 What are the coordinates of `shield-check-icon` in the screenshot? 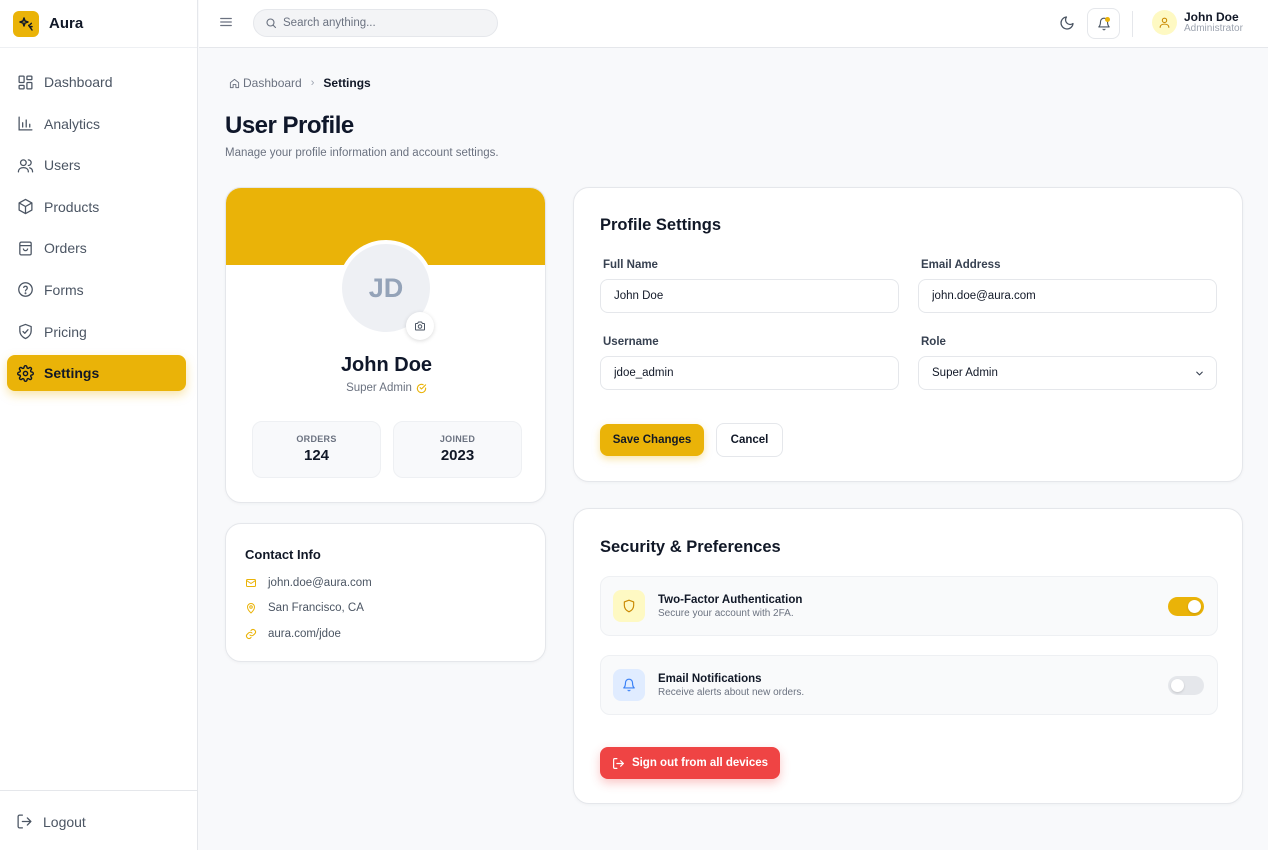 It's located at (25, 332).